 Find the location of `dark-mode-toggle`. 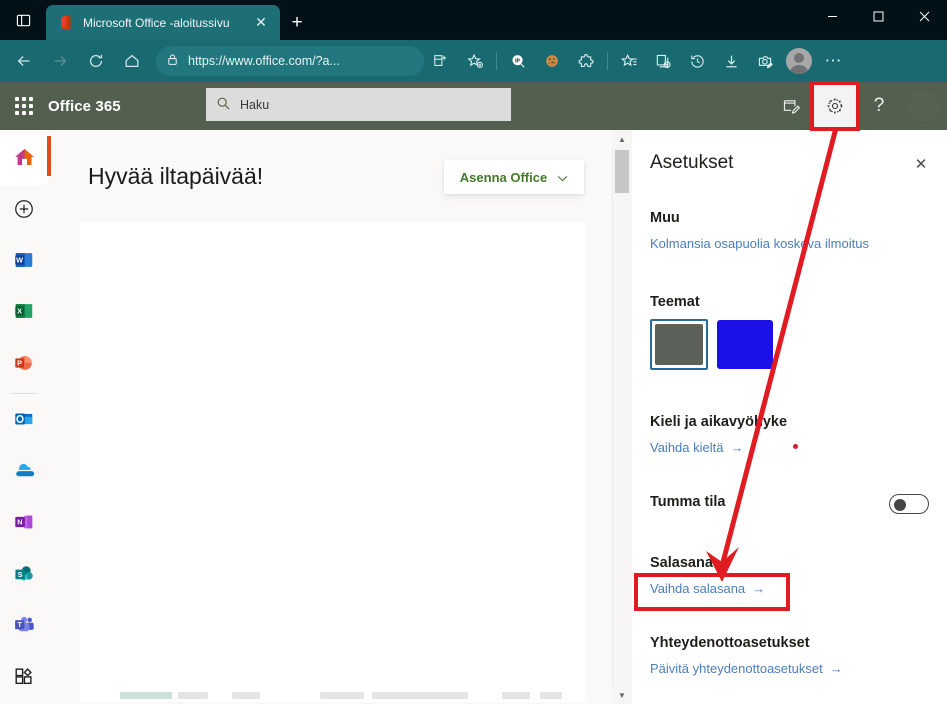

dark-mode-toggle is located at coordinates (909, 504).